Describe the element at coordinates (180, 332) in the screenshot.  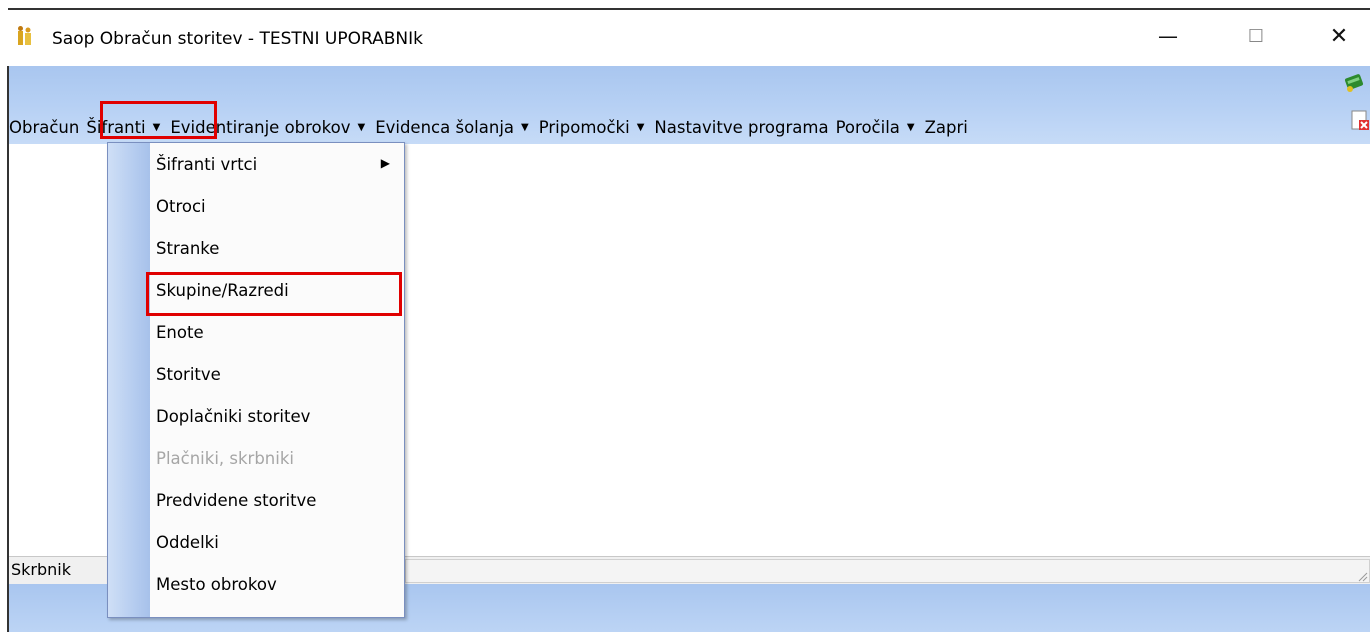
I see `dropdown-item-label: Enote` at that location.